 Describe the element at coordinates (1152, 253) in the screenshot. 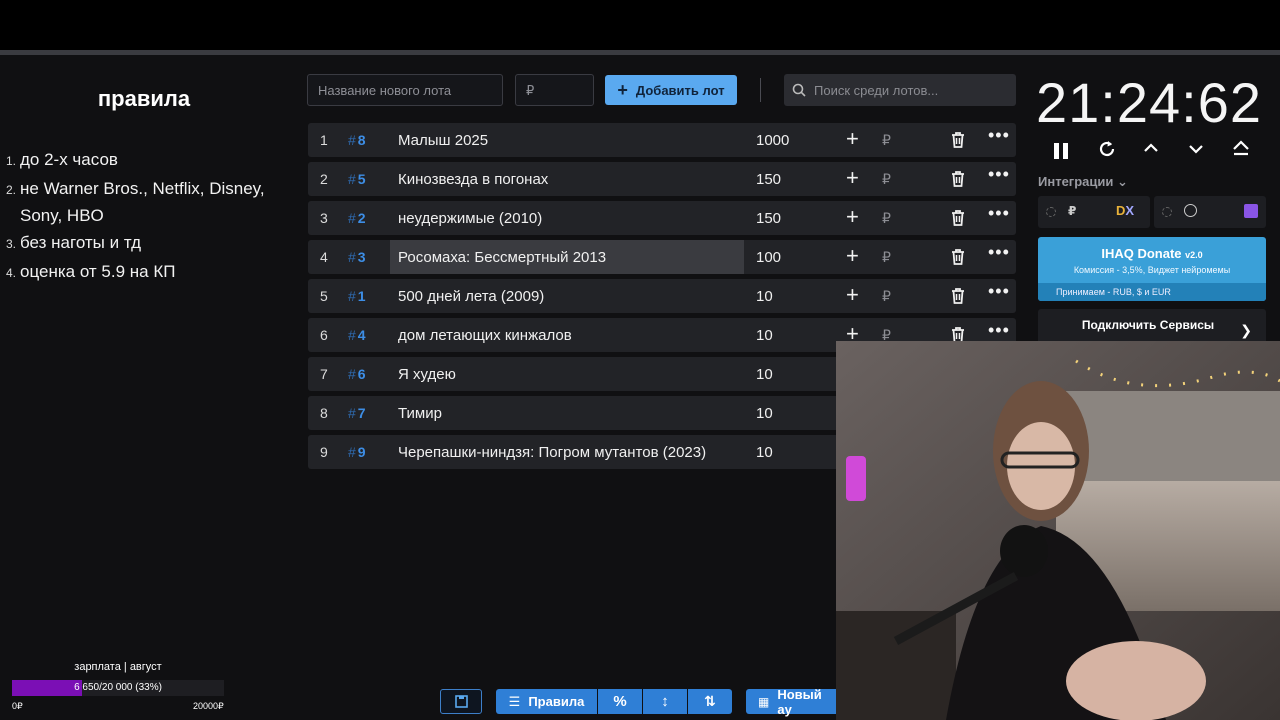

I see `donate-title-row: IHAQ Donate v2.0` at that location.